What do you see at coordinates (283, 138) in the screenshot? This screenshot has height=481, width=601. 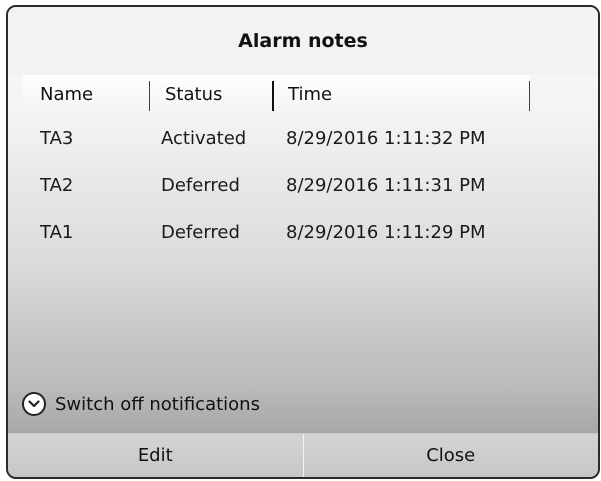 I see `table-row: TA3 Activated 8/29/2016 1:11:32 PM` at bounding box center [283, 138].